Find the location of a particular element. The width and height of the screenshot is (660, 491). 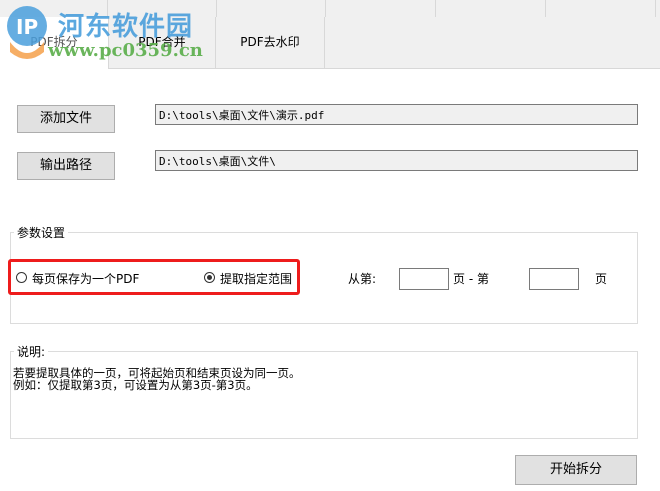

watermark-title: 河东软件园 is located at coordinates (126, 27).